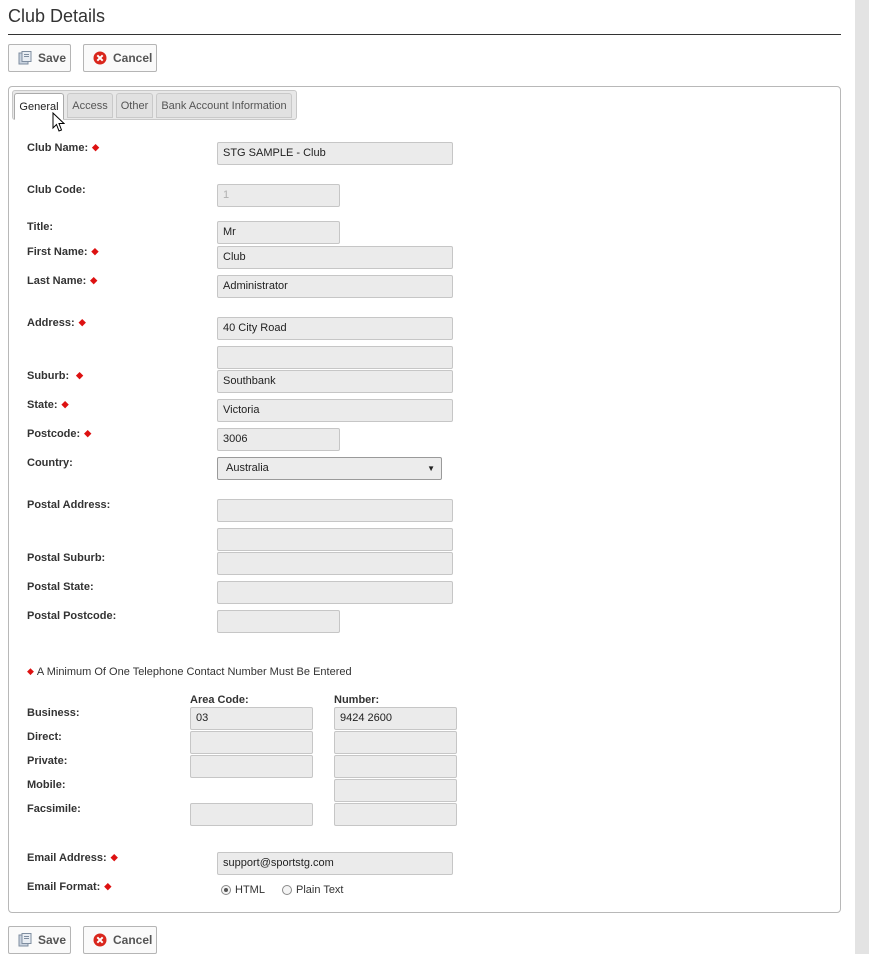  Describe the element at coordinates (56, 190) in the screenshot. I see `club-code-label: Club Code:` at that location.